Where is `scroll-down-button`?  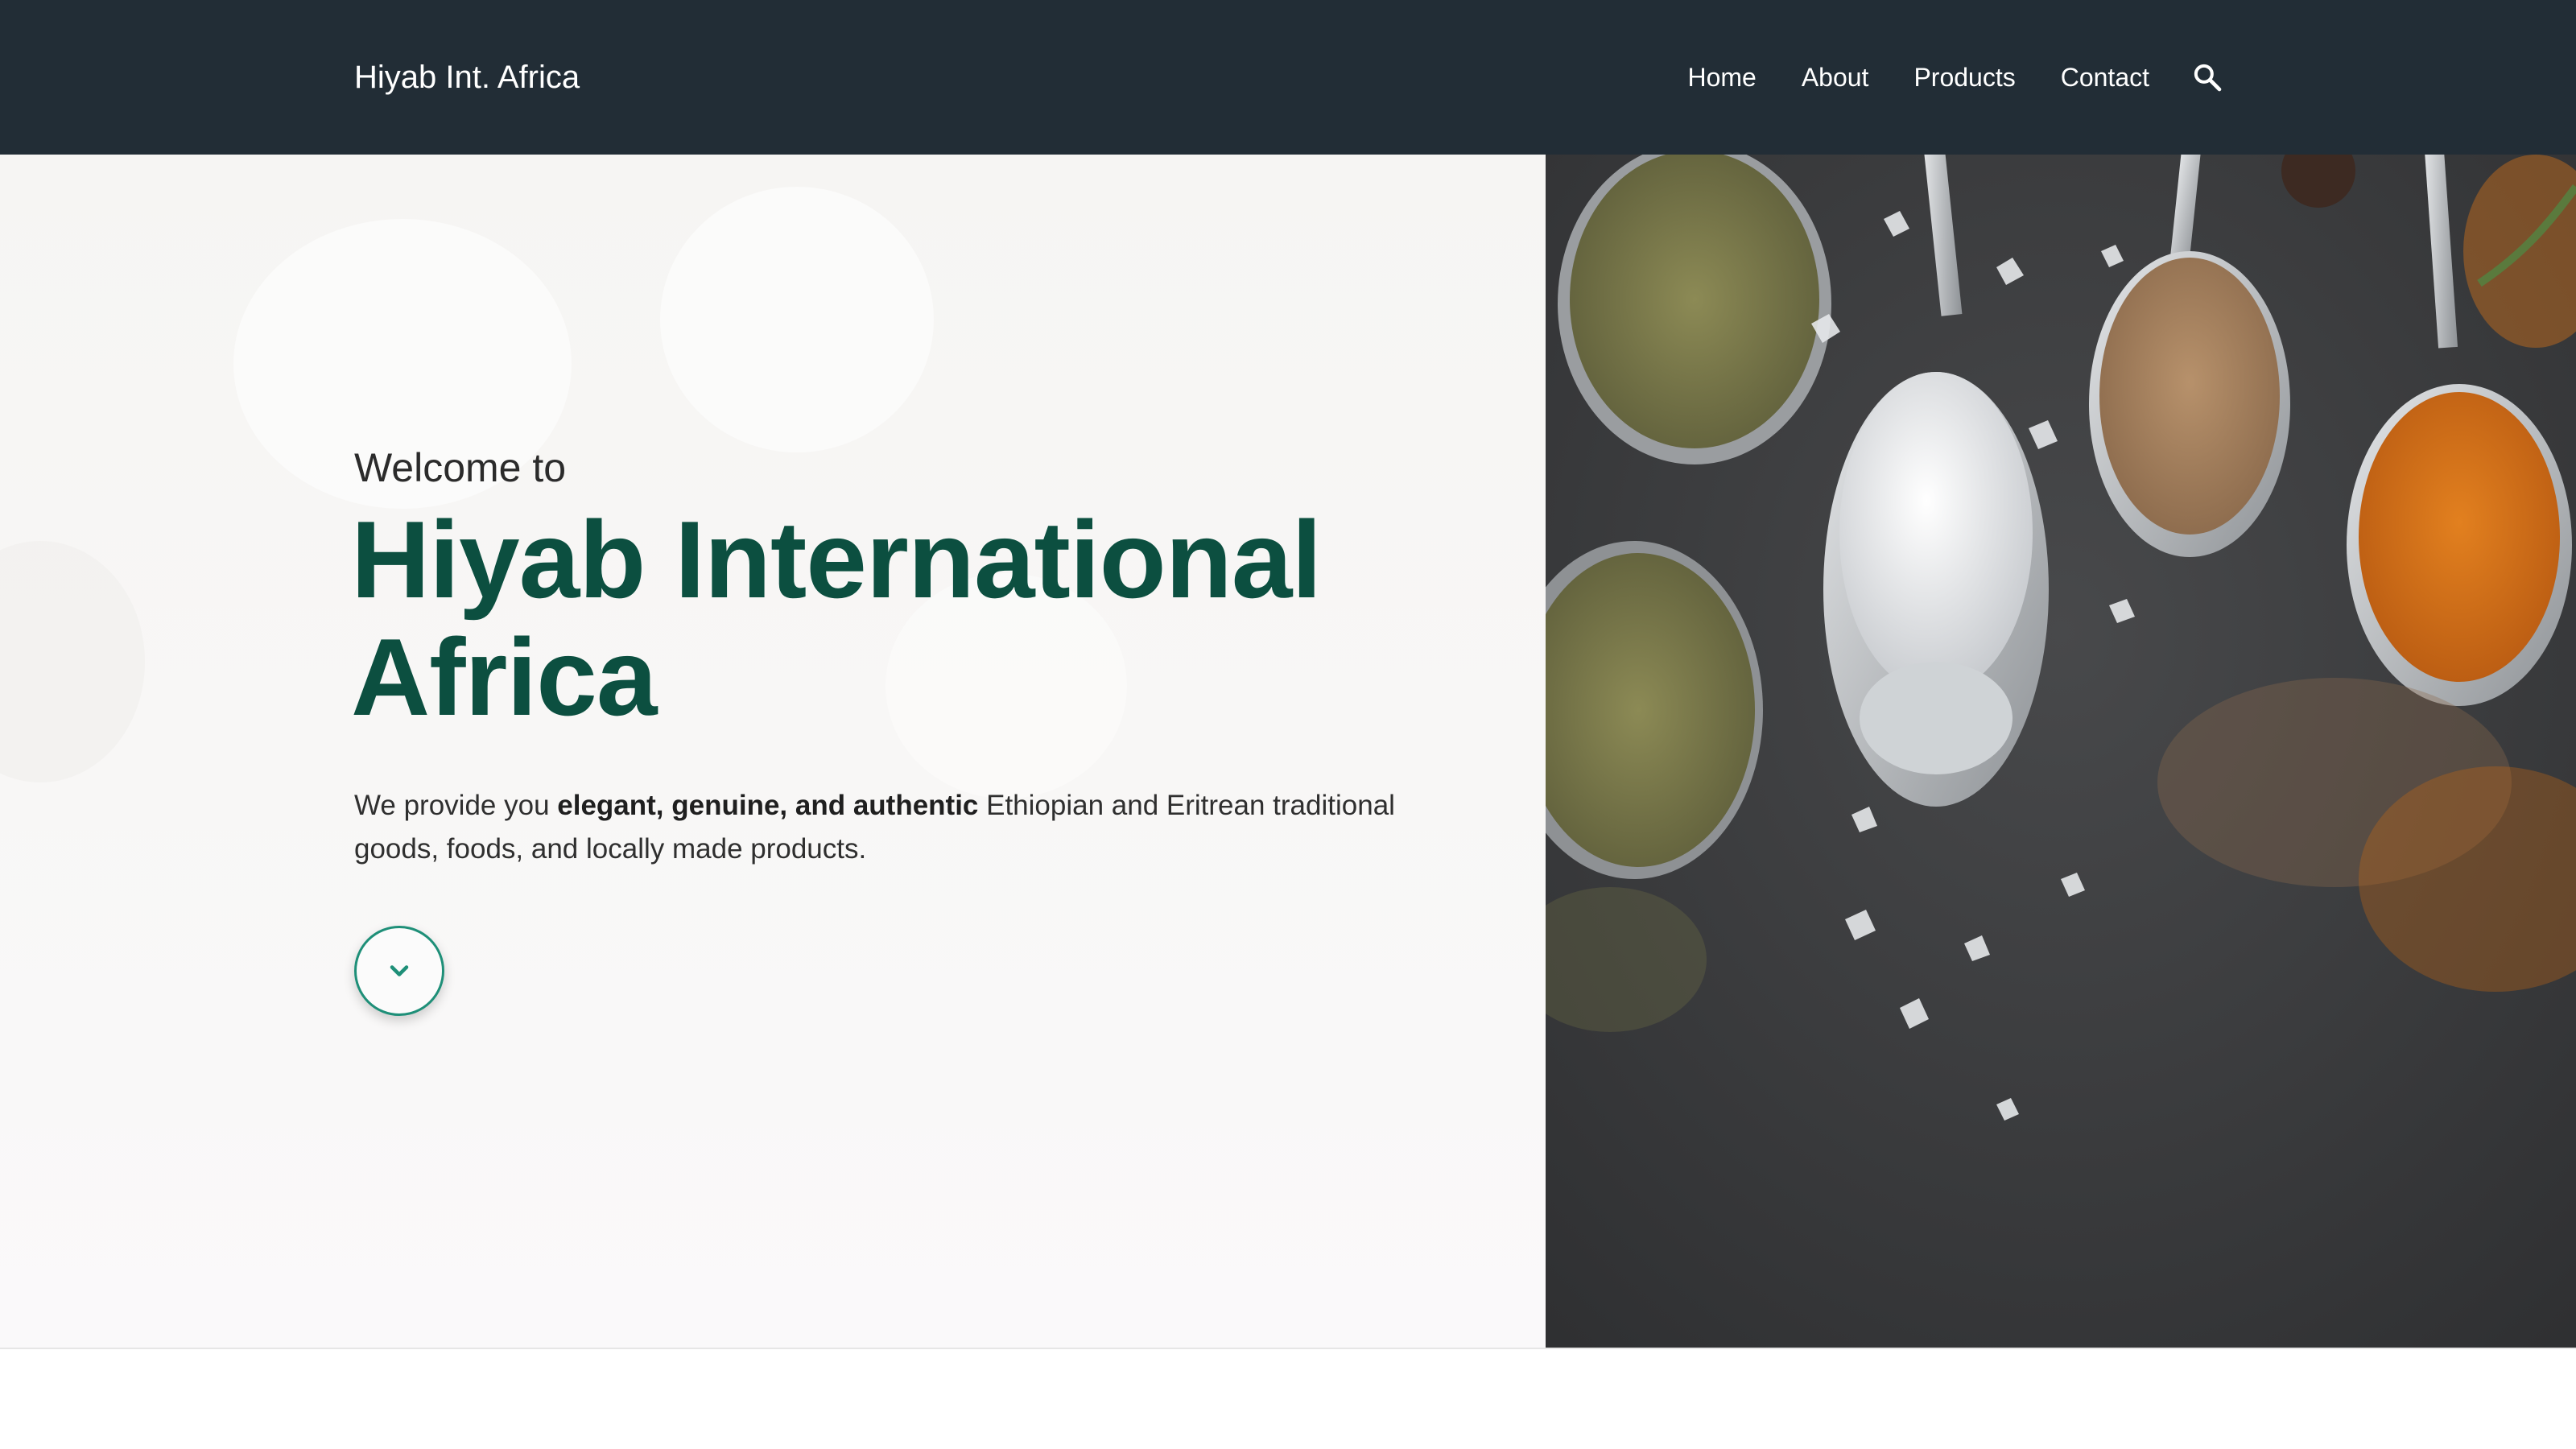
scroll-down-button is located at coordinates (399, 971).